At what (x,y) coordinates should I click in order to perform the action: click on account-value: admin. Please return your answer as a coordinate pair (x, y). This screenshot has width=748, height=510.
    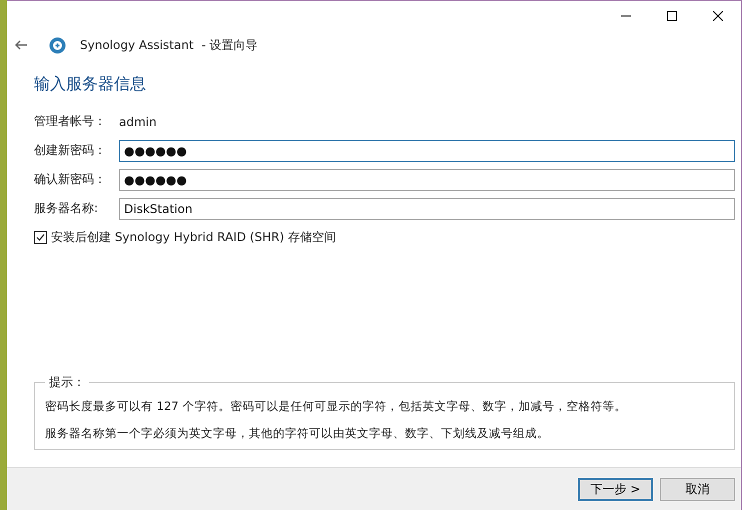
    Looking at the image, I should click on (138, 121).